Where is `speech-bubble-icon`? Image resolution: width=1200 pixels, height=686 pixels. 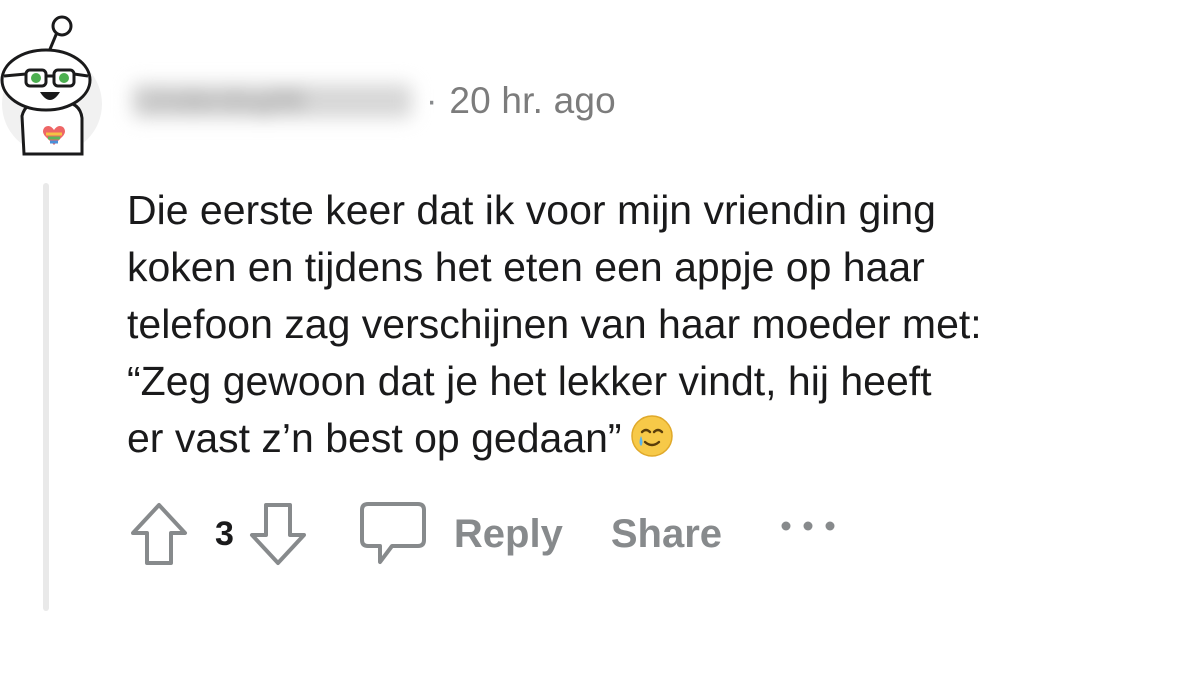 speech-bubble-icon is located at coordinates (392, 533).